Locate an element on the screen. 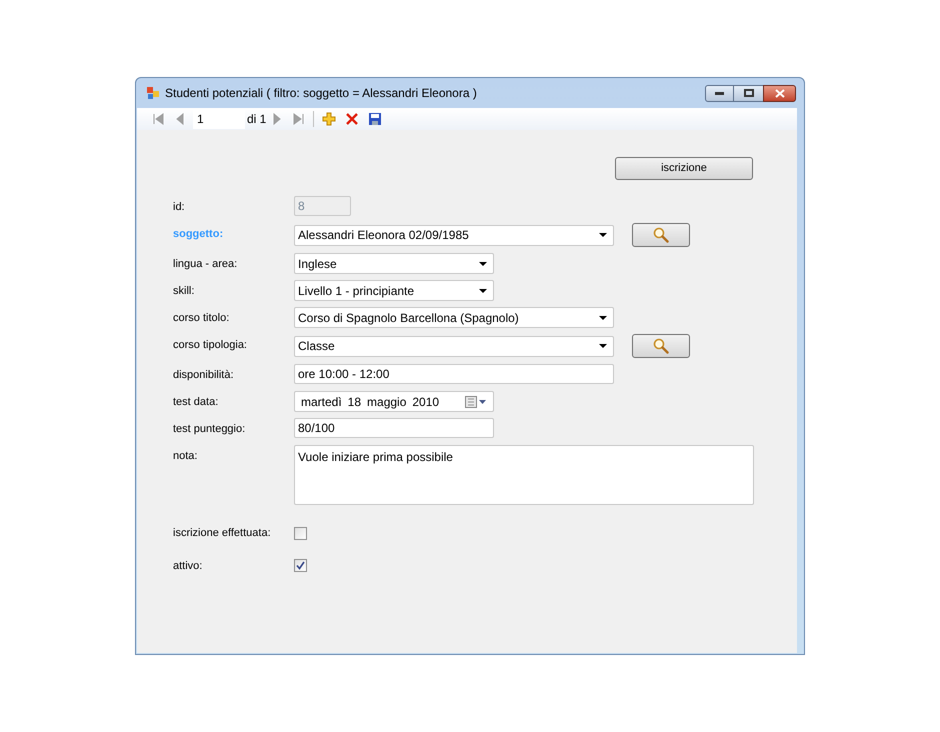  dropdown-field: Corso di Spagnolo Barcellona (Spagnolo) is located at coordinates (454, 317).